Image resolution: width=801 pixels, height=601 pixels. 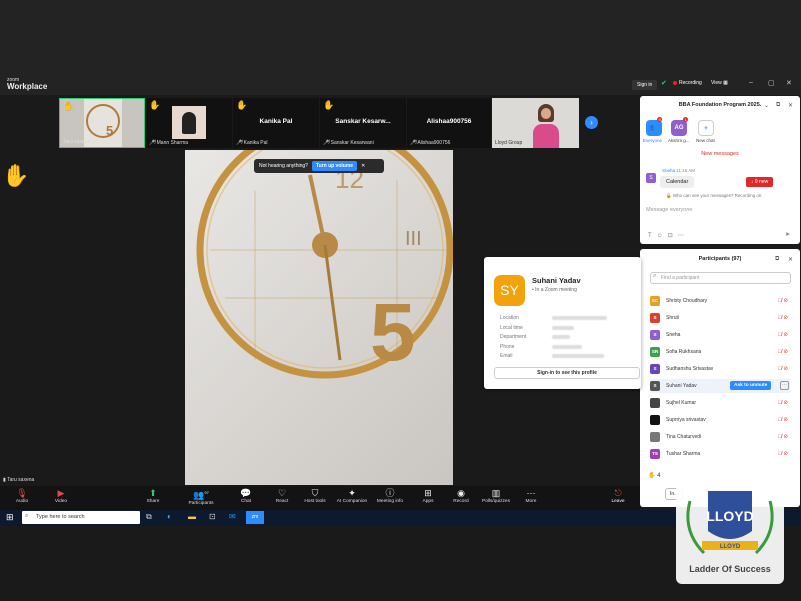 I want to click on tile-taru: 5 ✋ Taru saxena, so click(x=102, y=123).